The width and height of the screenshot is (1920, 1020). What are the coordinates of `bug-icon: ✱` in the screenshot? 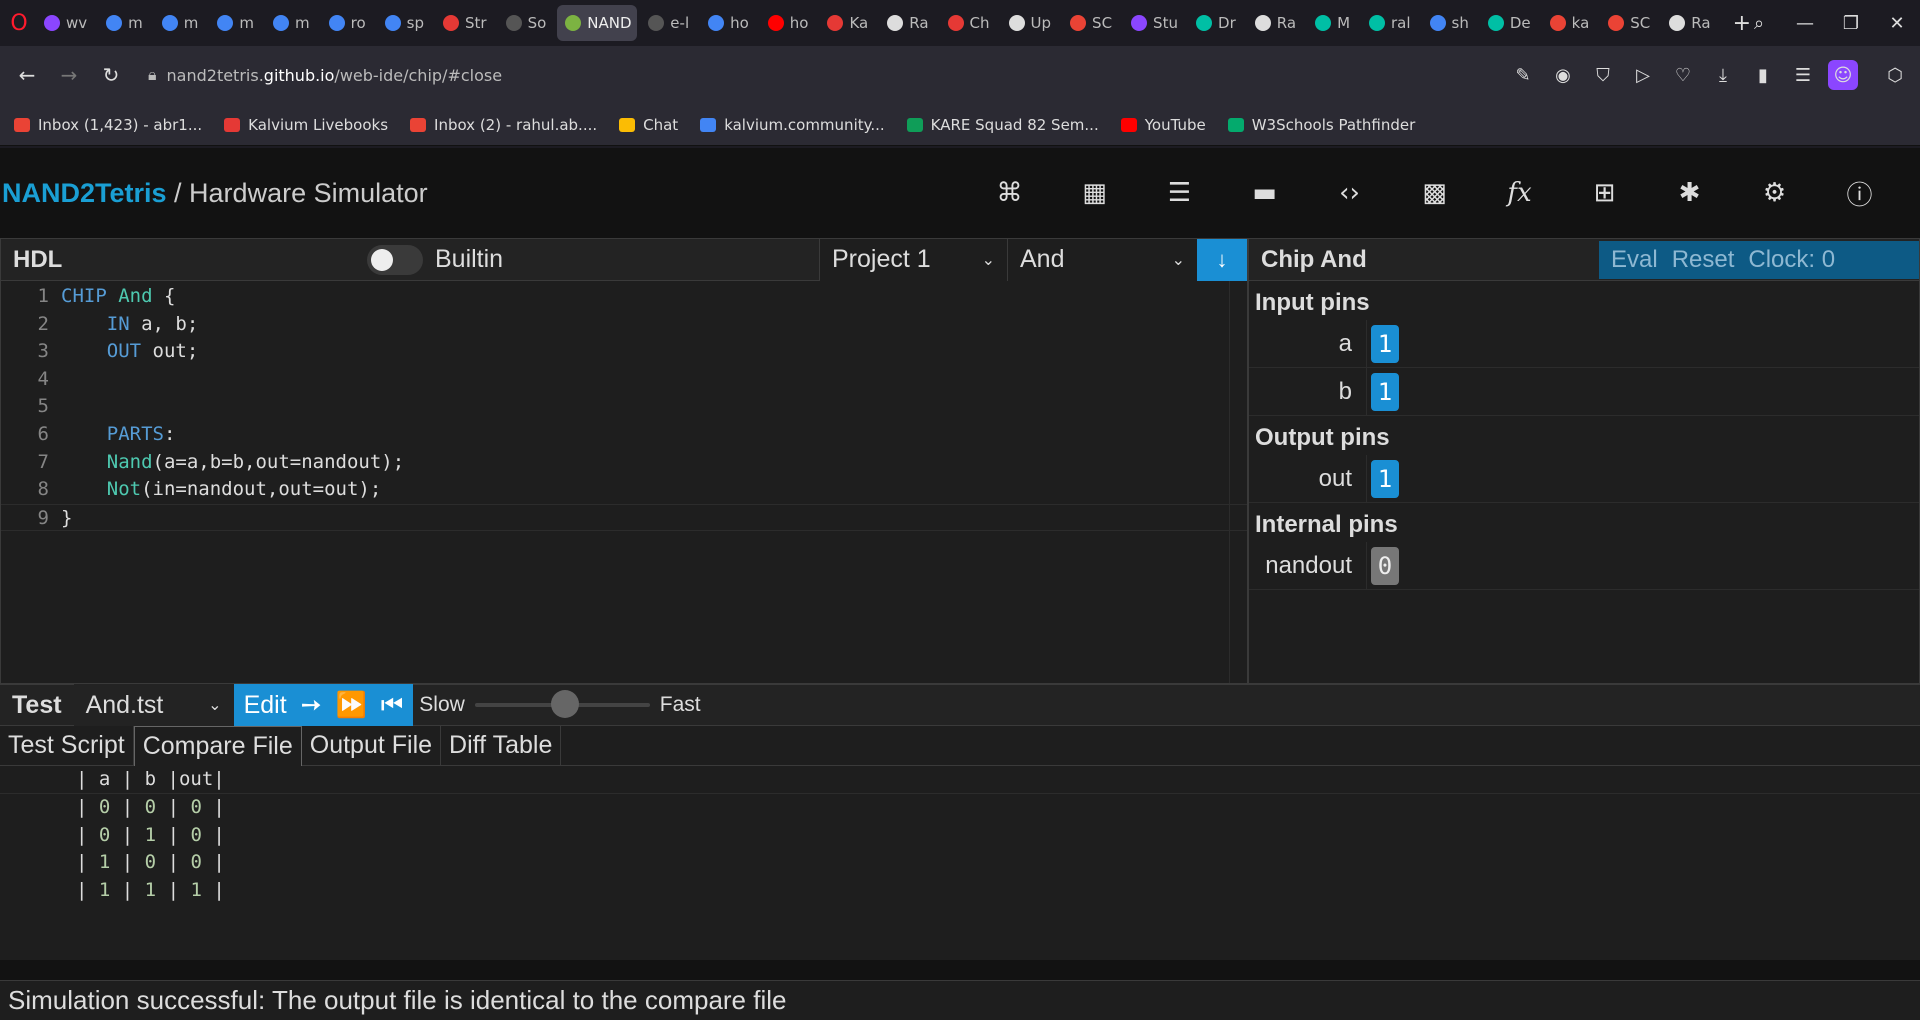 It's located at (1689, 193).